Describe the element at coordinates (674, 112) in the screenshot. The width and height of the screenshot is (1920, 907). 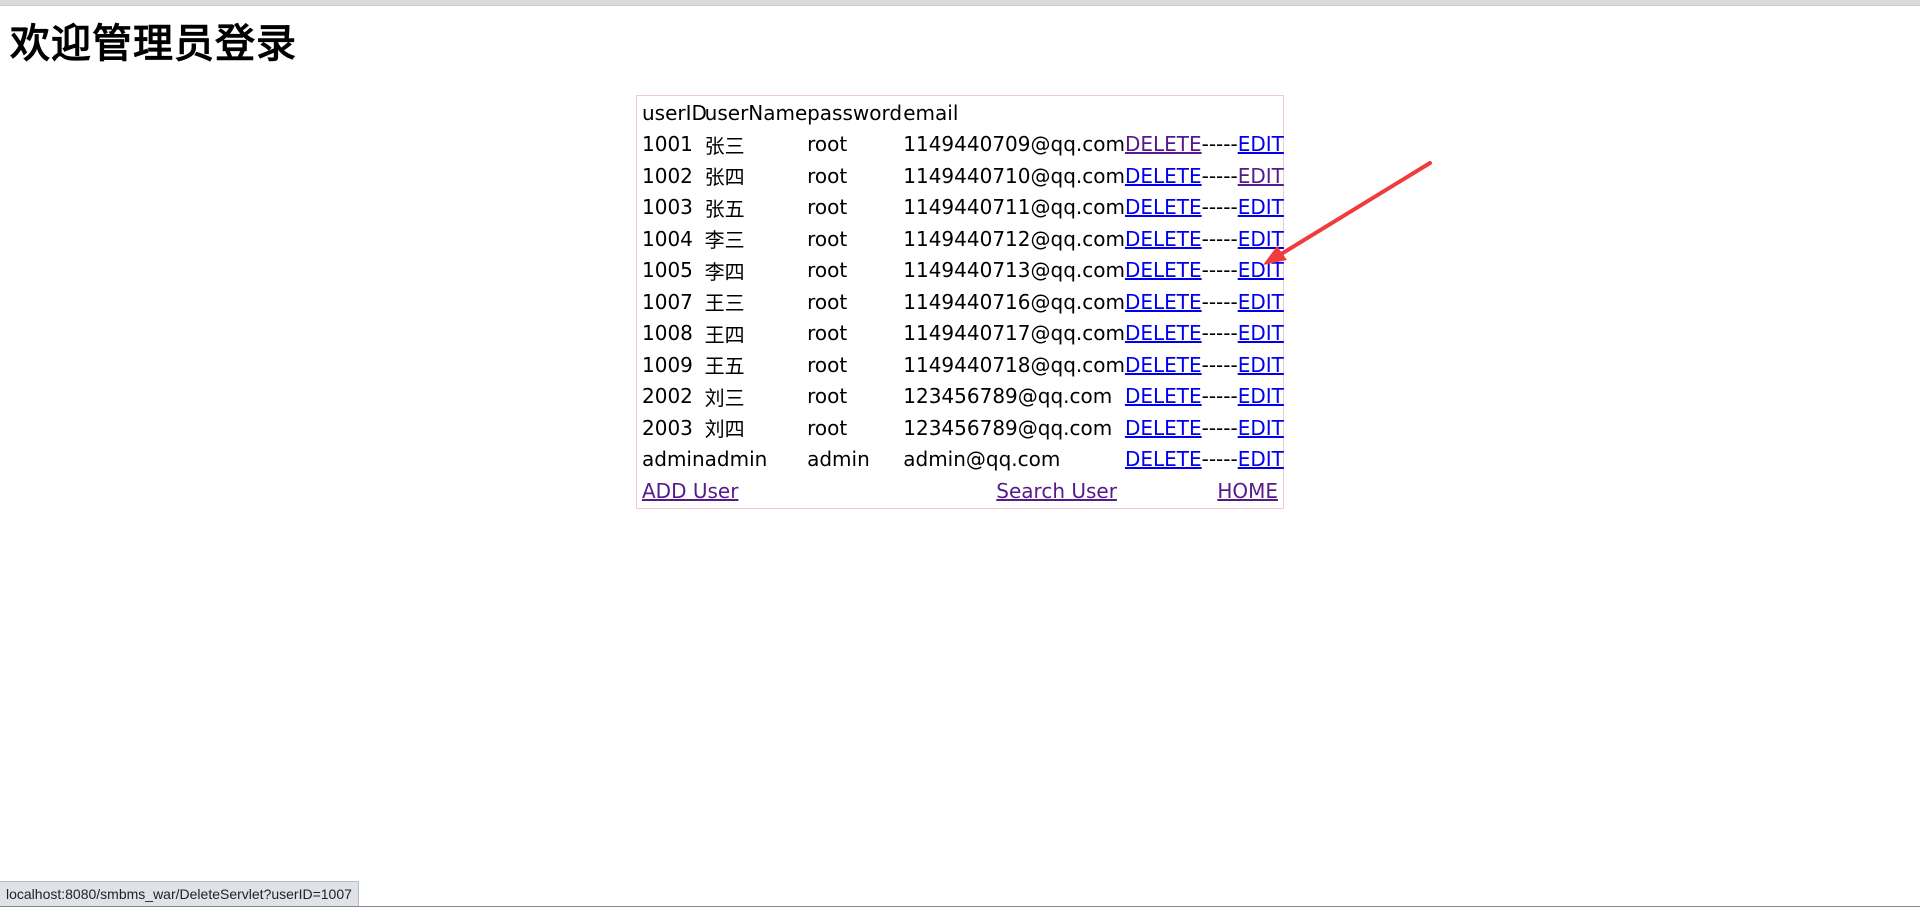
I see `header-userid: userID` at that location.